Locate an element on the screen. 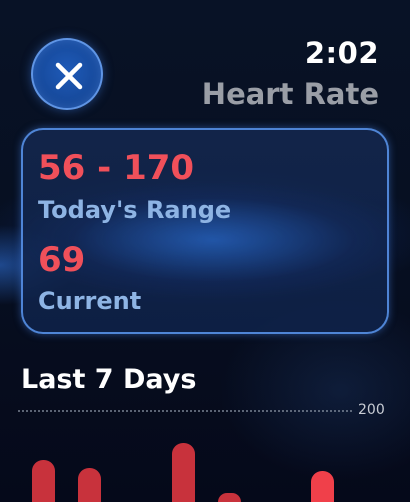 The height and width of the screenshot is (502, 410). last-7-days-title: Last 7 Days is located at coordinates (109, 379).